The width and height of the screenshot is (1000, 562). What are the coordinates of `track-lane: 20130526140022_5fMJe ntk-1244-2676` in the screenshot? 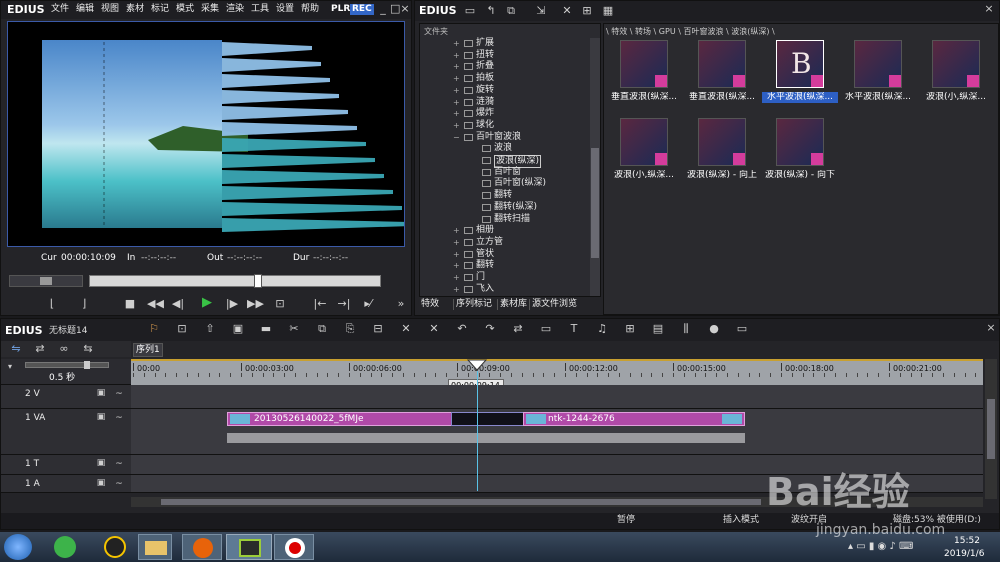 It's located at (557, 432).